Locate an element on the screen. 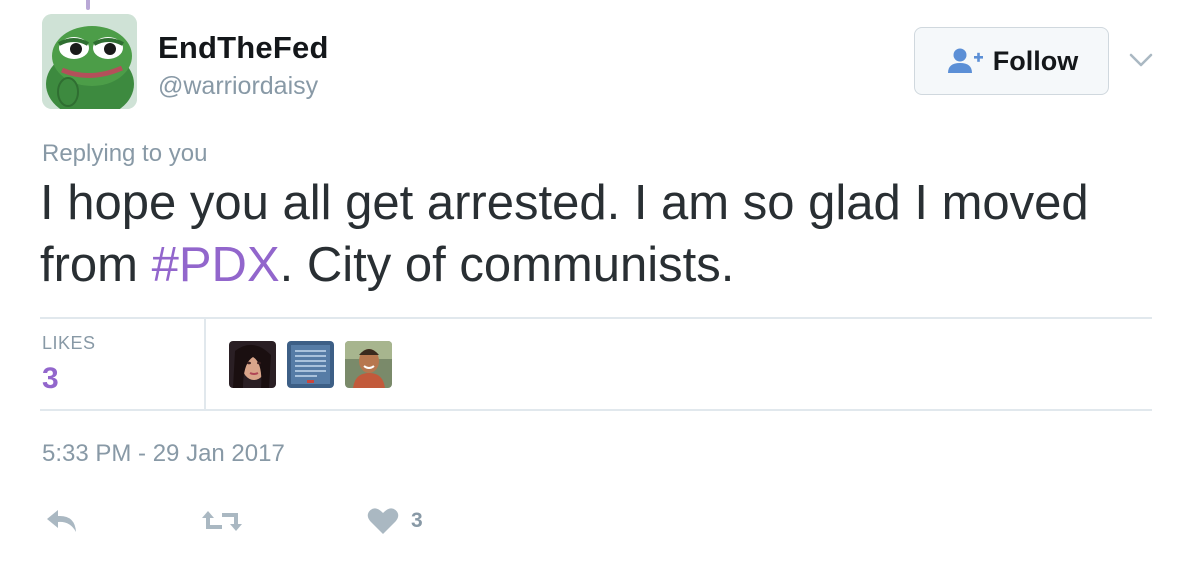 This screenshot has height=587, width=1200. reply-button is located at coordinates (62, 521).